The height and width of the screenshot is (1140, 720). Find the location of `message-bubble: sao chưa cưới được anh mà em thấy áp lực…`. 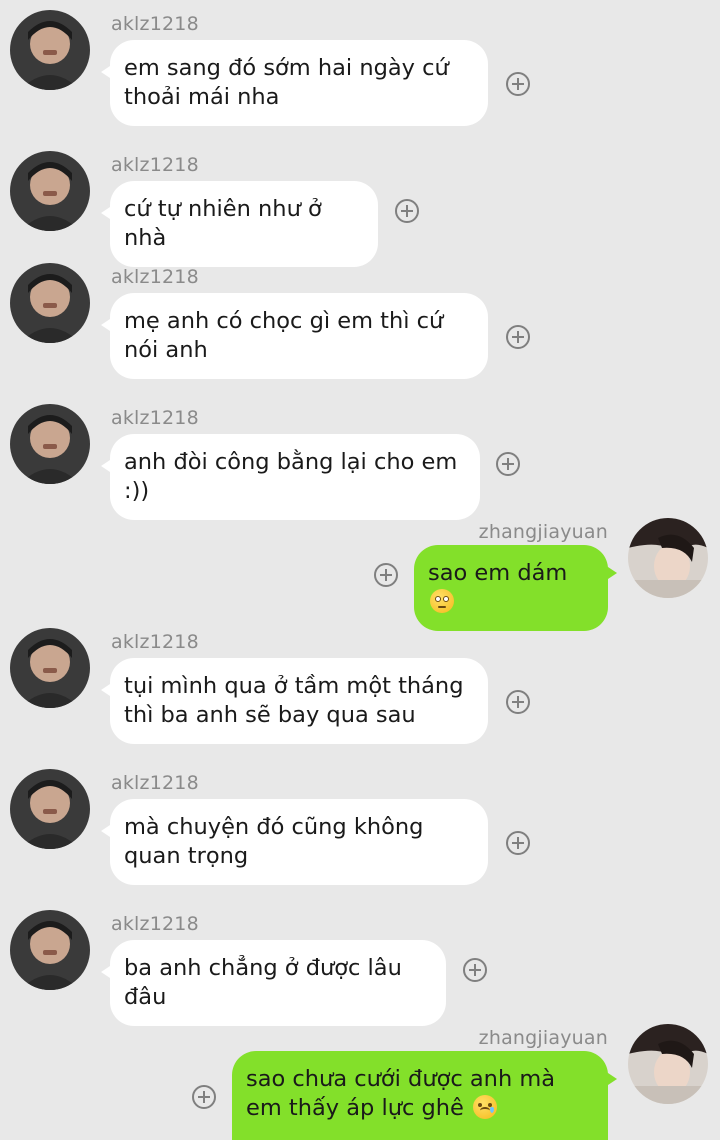

message-bubble: sao chưa cưới được anh mà em thấy áp lực… is located at coordinates (424, 1095).